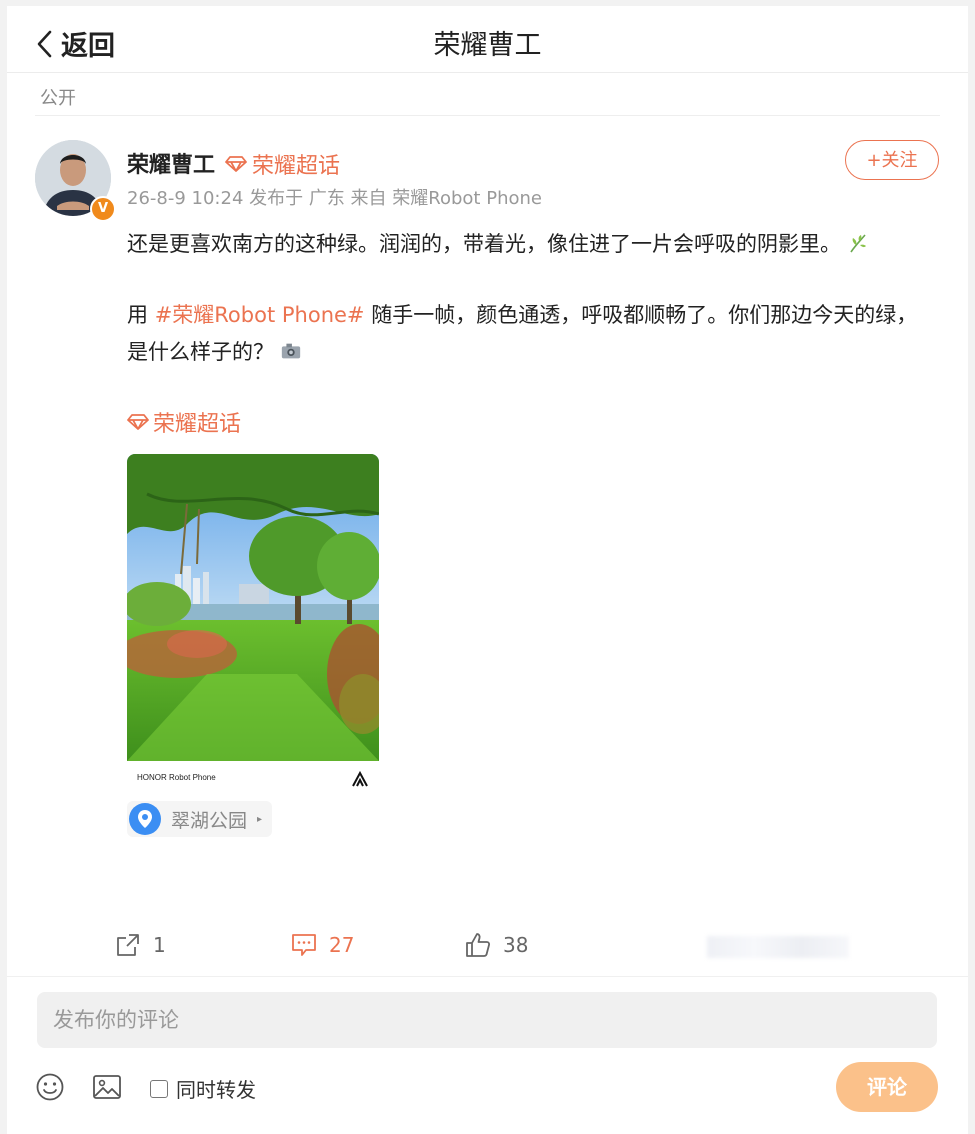  What do you see at coordinates (176, 777) in the screenshot?
I see `photo-watermark: HONOR Robot Phone` at bounding box center [176, 777].